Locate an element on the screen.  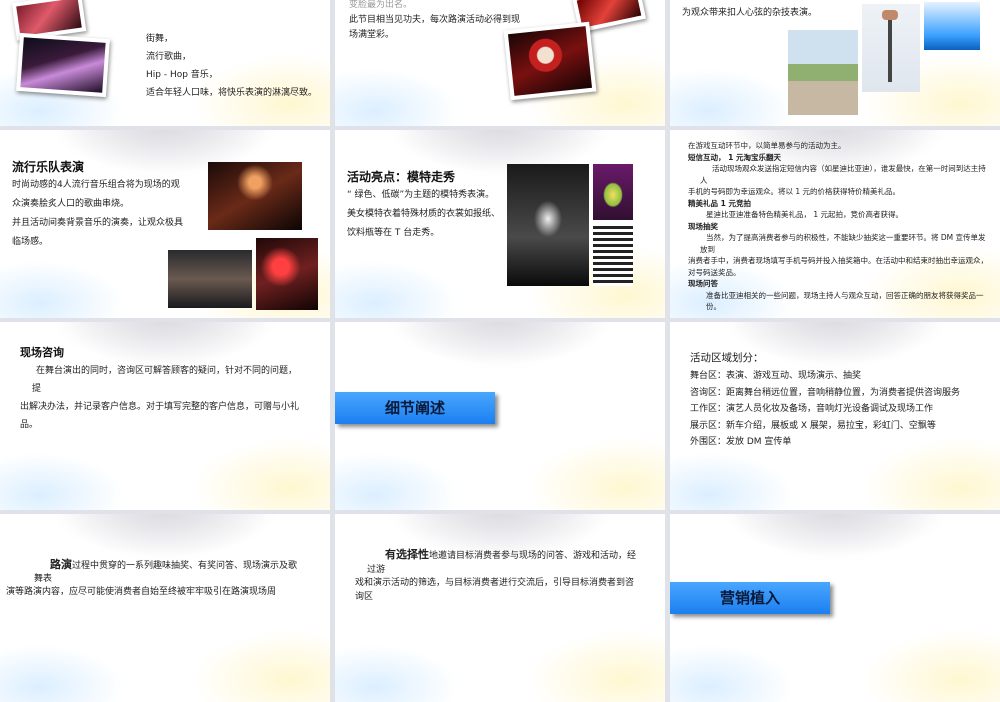
slide-acrobatics: 为观众带来扣人心弦的杂技表演。 is located at coordinates (835, 63).